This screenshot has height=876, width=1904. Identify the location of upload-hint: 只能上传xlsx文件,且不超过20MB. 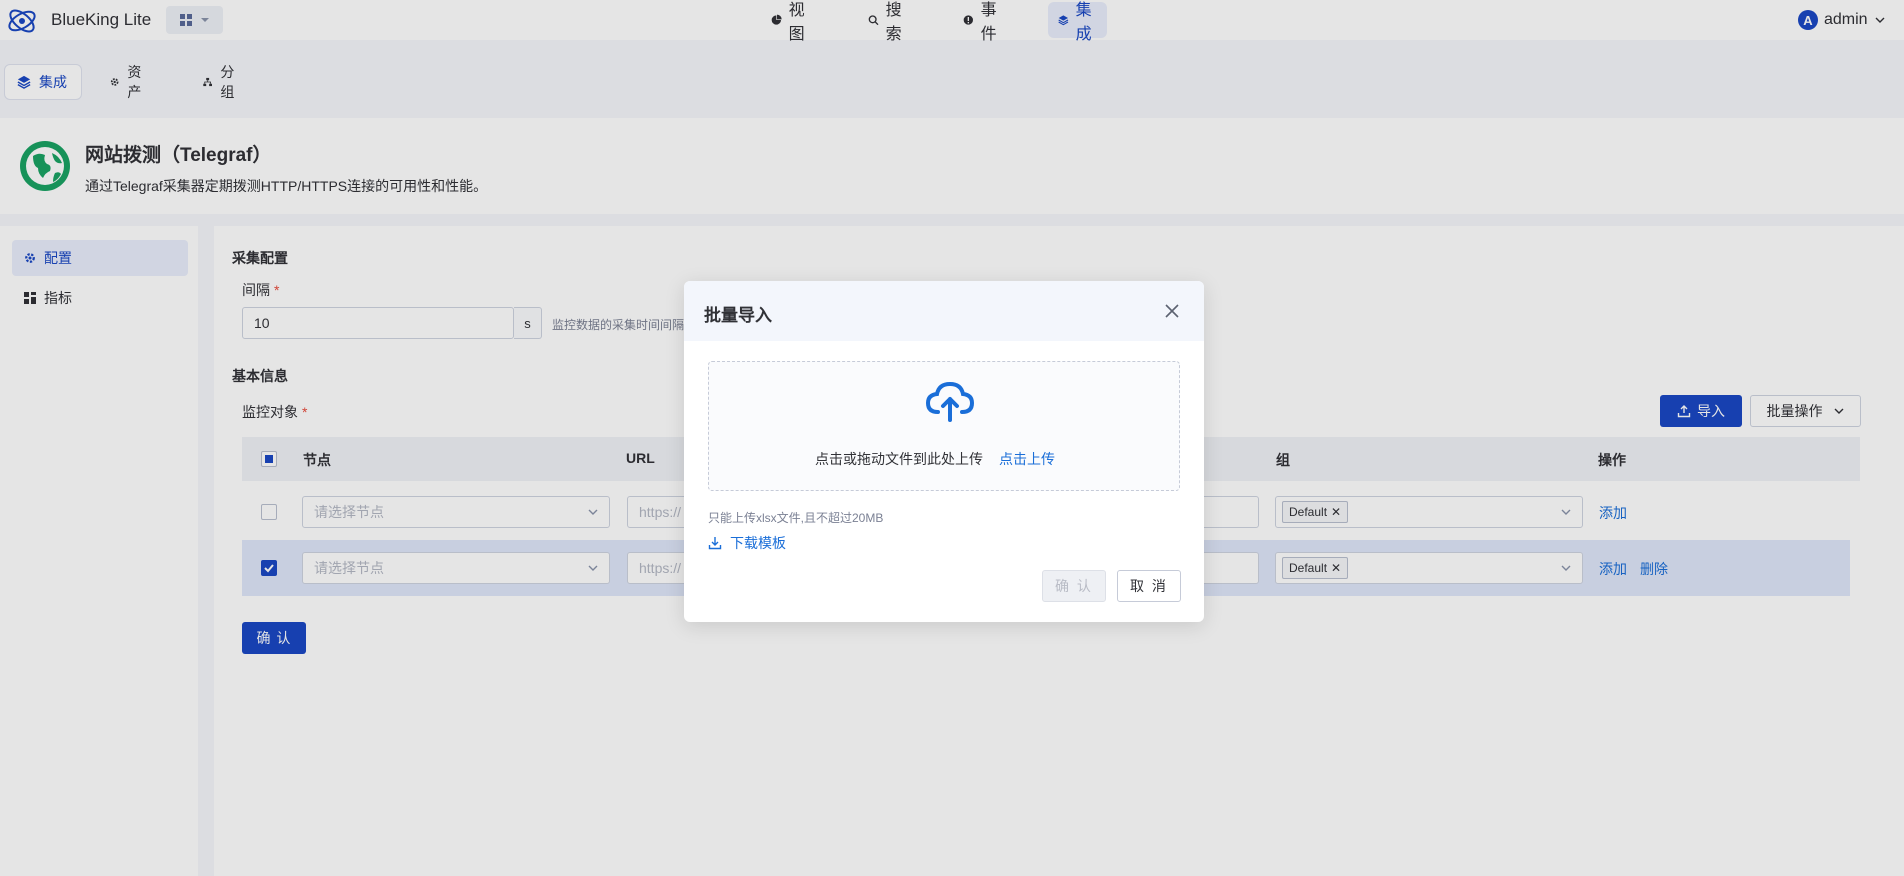
(796, 518).